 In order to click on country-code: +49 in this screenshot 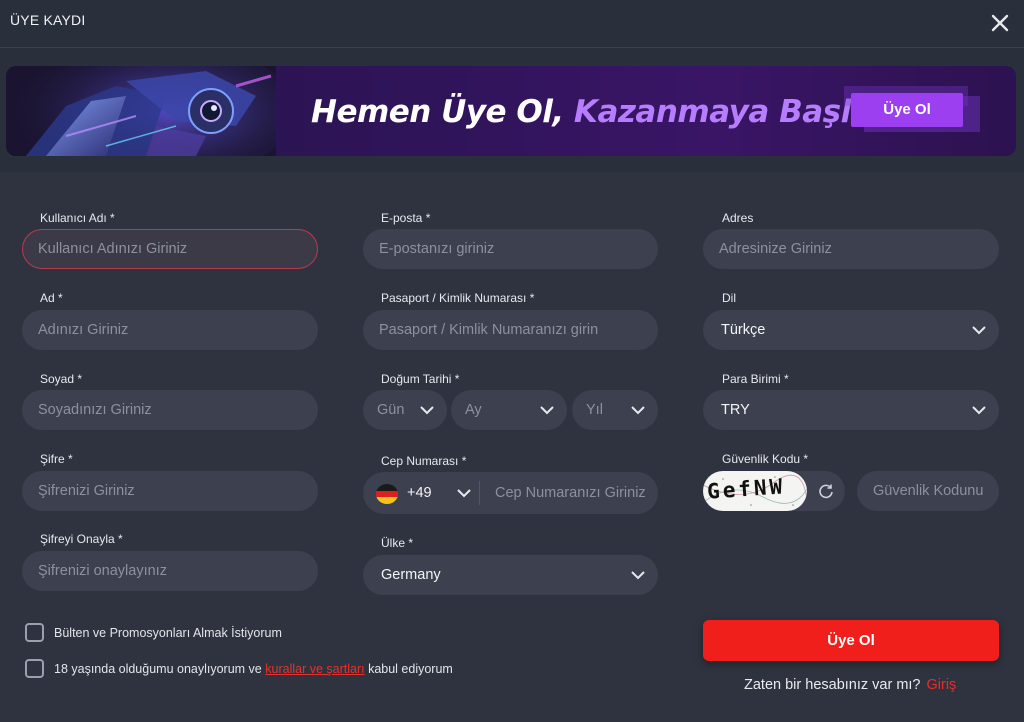, I will do `click(419, 493)`.